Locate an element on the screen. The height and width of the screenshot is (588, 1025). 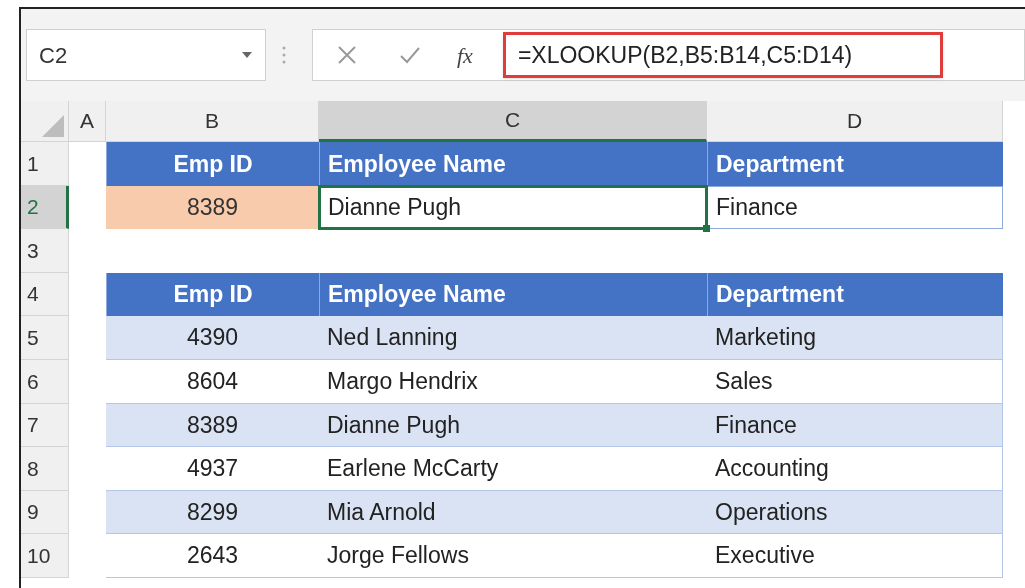
insert-function-button: fx is located at coordinates (465, 55).